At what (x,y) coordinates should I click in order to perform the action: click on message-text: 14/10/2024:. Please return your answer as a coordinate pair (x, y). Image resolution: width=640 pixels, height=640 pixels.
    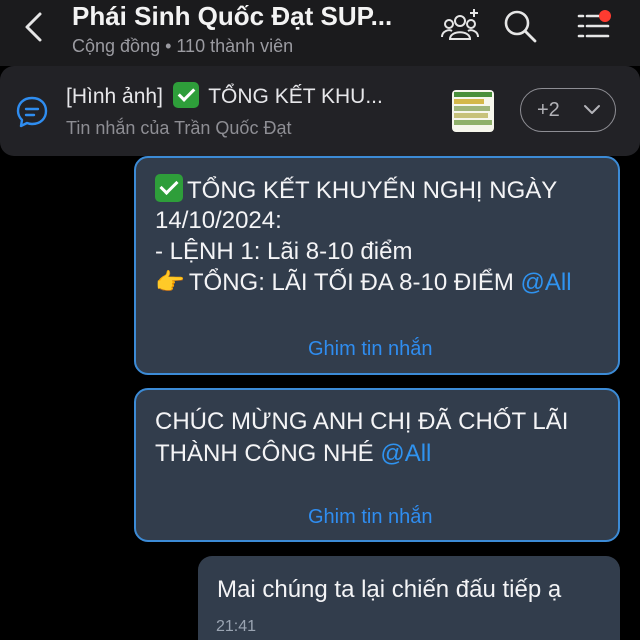
    Looking at the image, I should click on (218, 220).